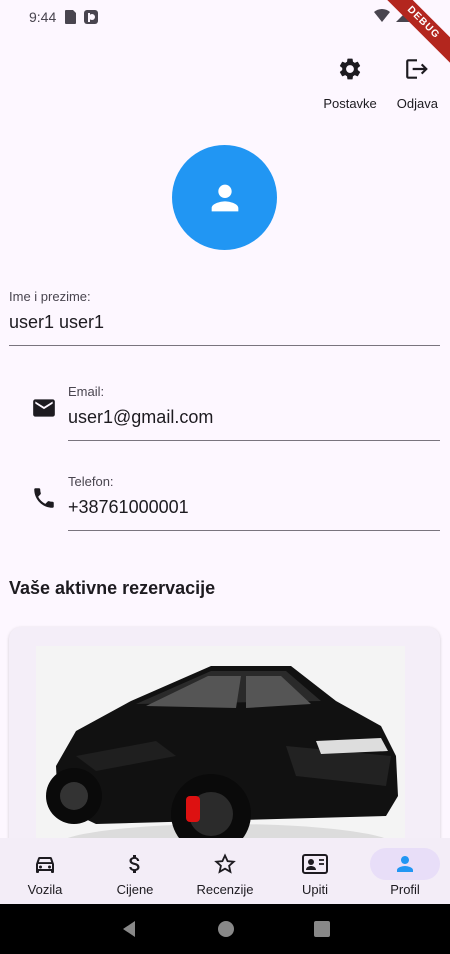 The width and height of the screenshot is (450, 954). I want to click on gear-icon, so click(350, 69).